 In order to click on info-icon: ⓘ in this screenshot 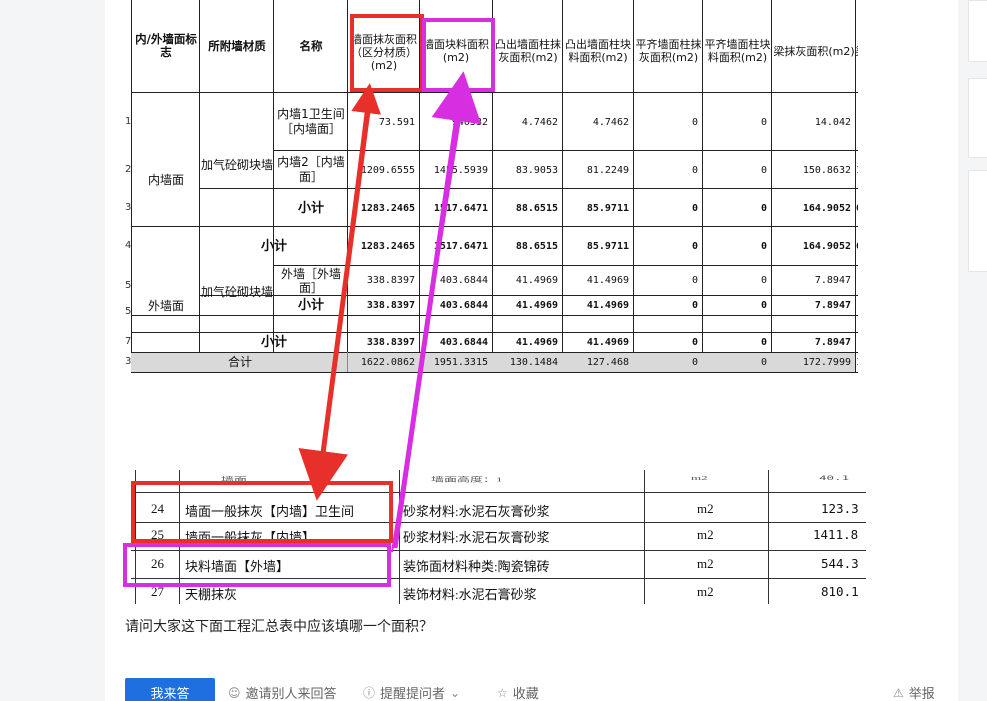, I will do `click(369, 693)`.